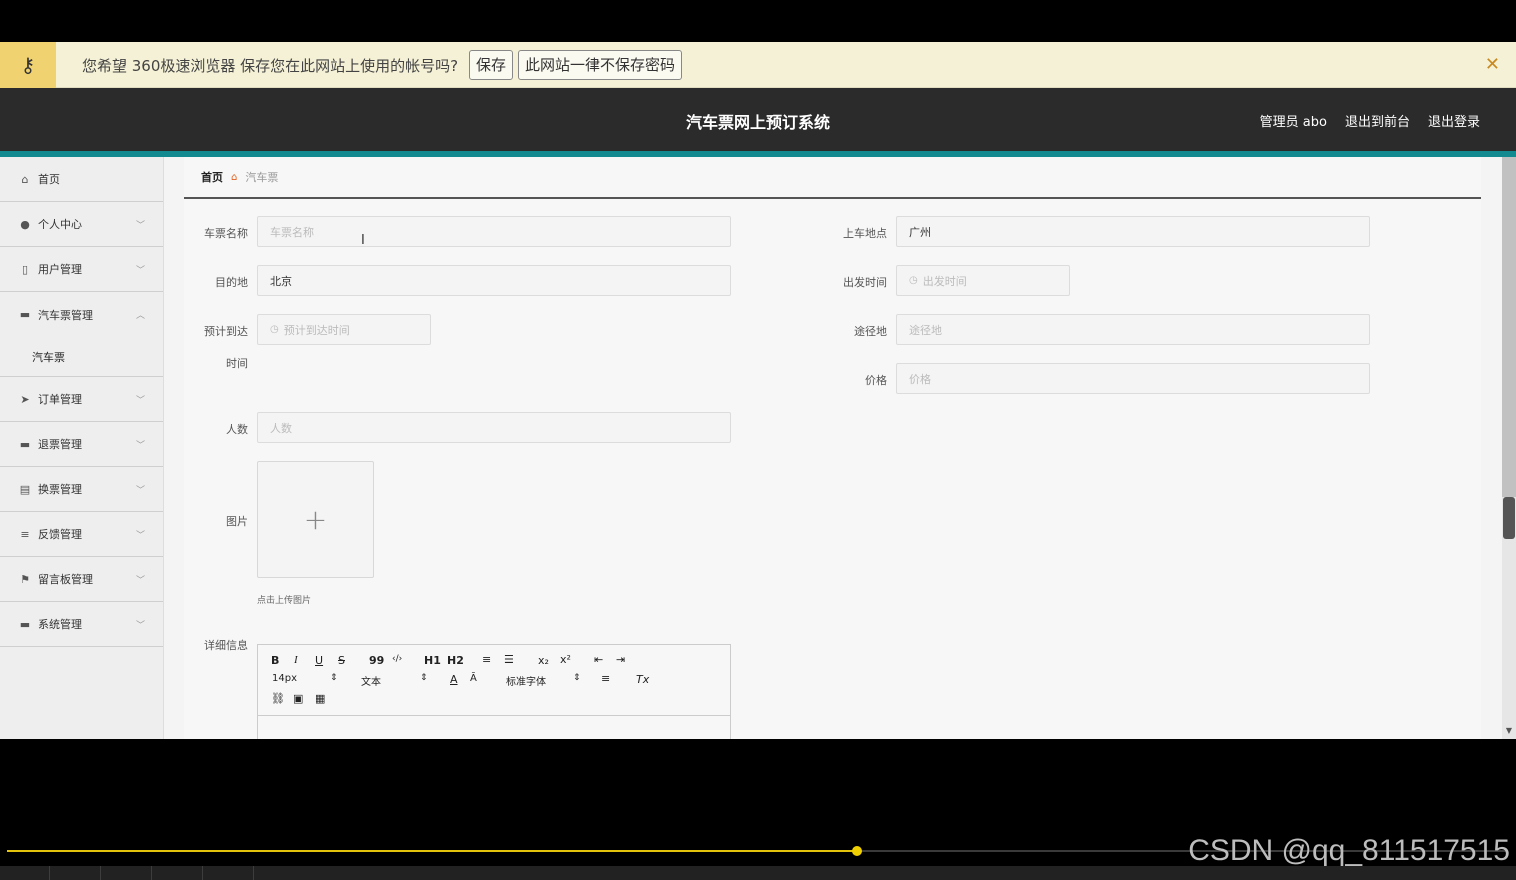 The width and height of the screenshot is (1516, 880). I want to click on upload-note: 点击上传图片, so click(284, 601).